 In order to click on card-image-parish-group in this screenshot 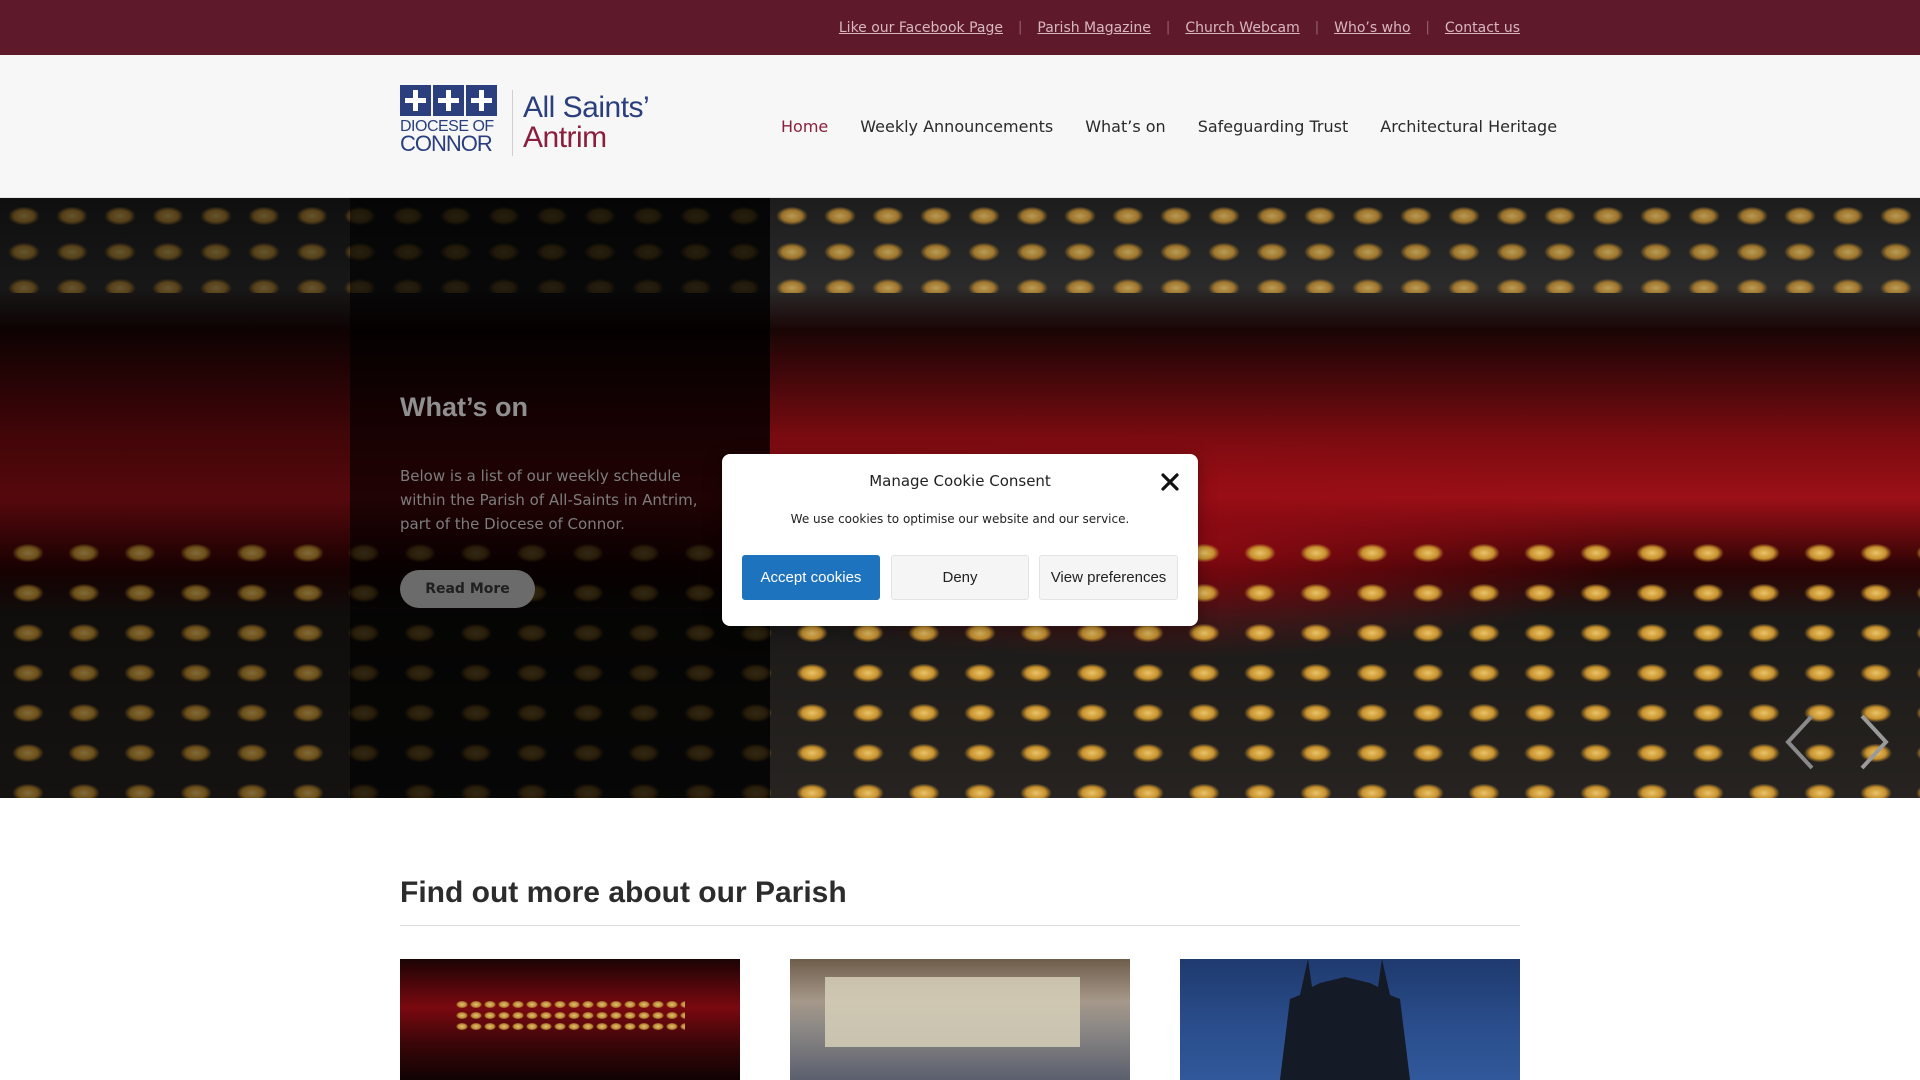, I will do `click(960, 1019)`.